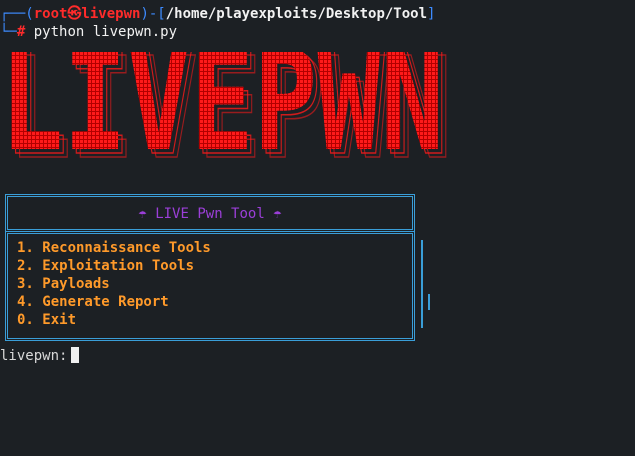 The image size is (635, 456). I want to click on menu-title: ☂ LIVE Pwn Tool ☂, so click(210, 214).